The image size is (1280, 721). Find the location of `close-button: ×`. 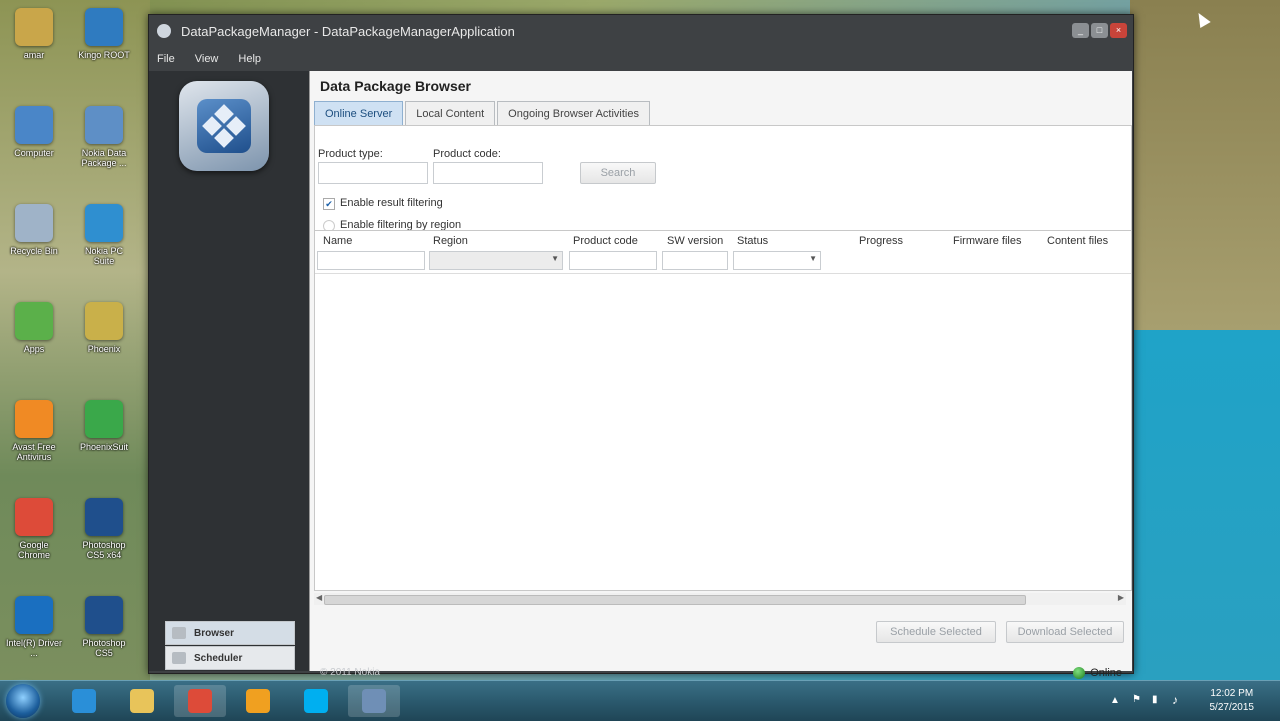

close-button: × is located at coordinates (1118, 30).